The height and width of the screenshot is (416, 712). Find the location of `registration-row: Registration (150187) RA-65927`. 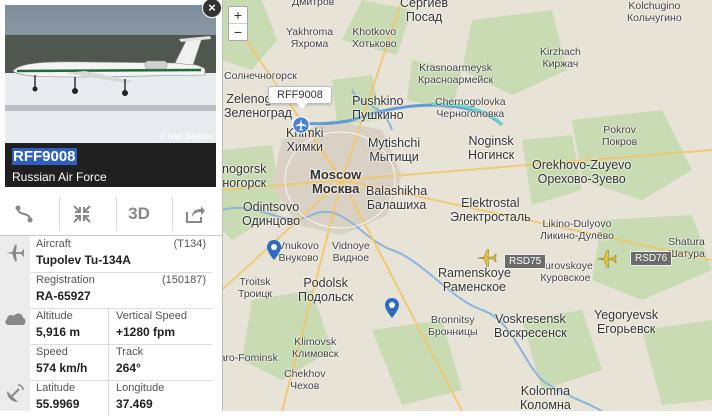

registration-row: Registration (150187) RA-65927 is located at coordinates (121, 290).